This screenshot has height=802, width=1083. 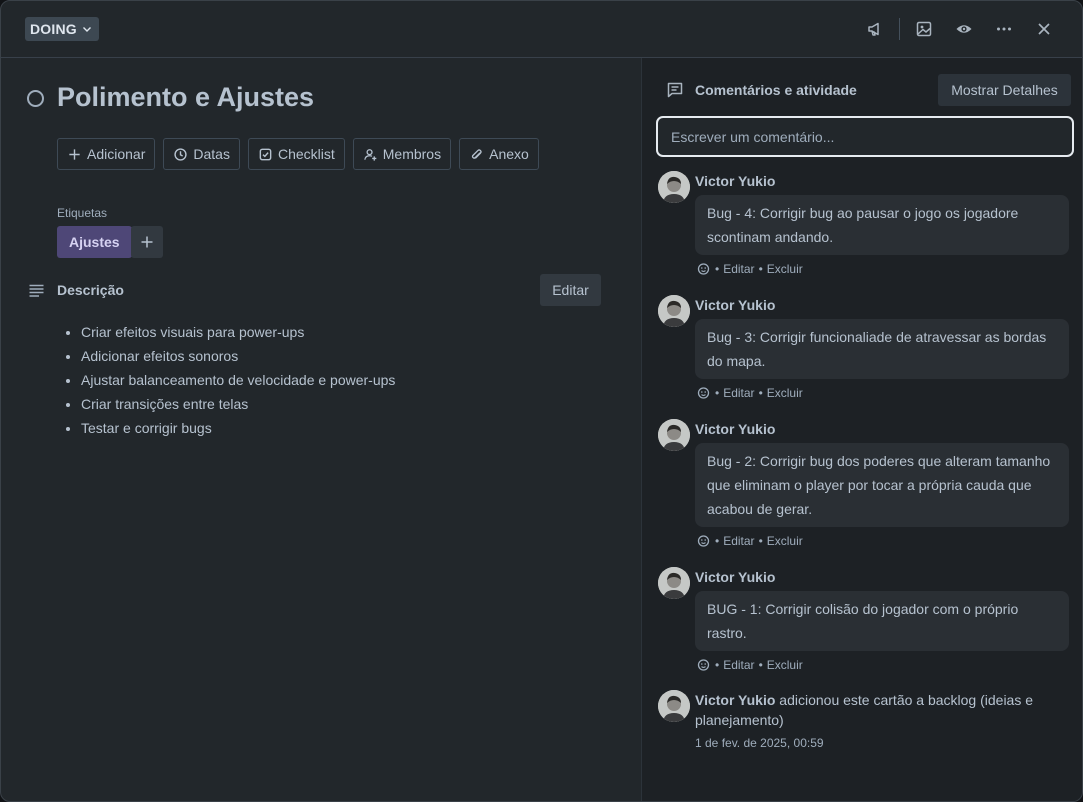 I want to click on dates-button: Datas, so click(x=201, y=154).